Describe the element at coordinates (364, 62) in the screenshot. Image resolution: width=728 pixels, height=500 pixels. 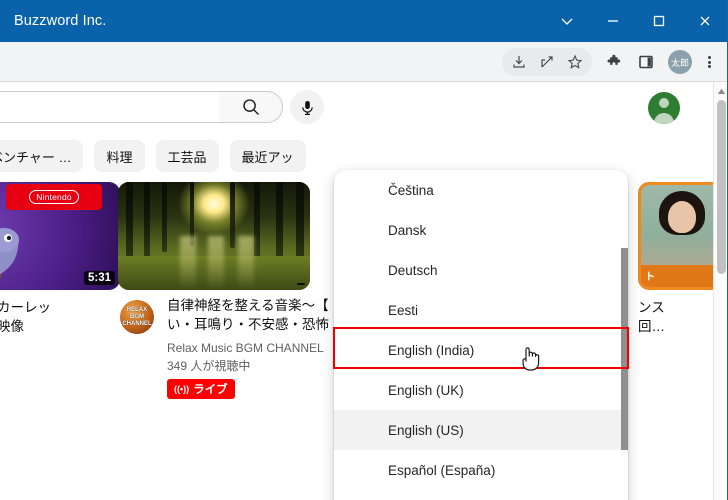
I see `browser-toolbar: 太郎` at that location.